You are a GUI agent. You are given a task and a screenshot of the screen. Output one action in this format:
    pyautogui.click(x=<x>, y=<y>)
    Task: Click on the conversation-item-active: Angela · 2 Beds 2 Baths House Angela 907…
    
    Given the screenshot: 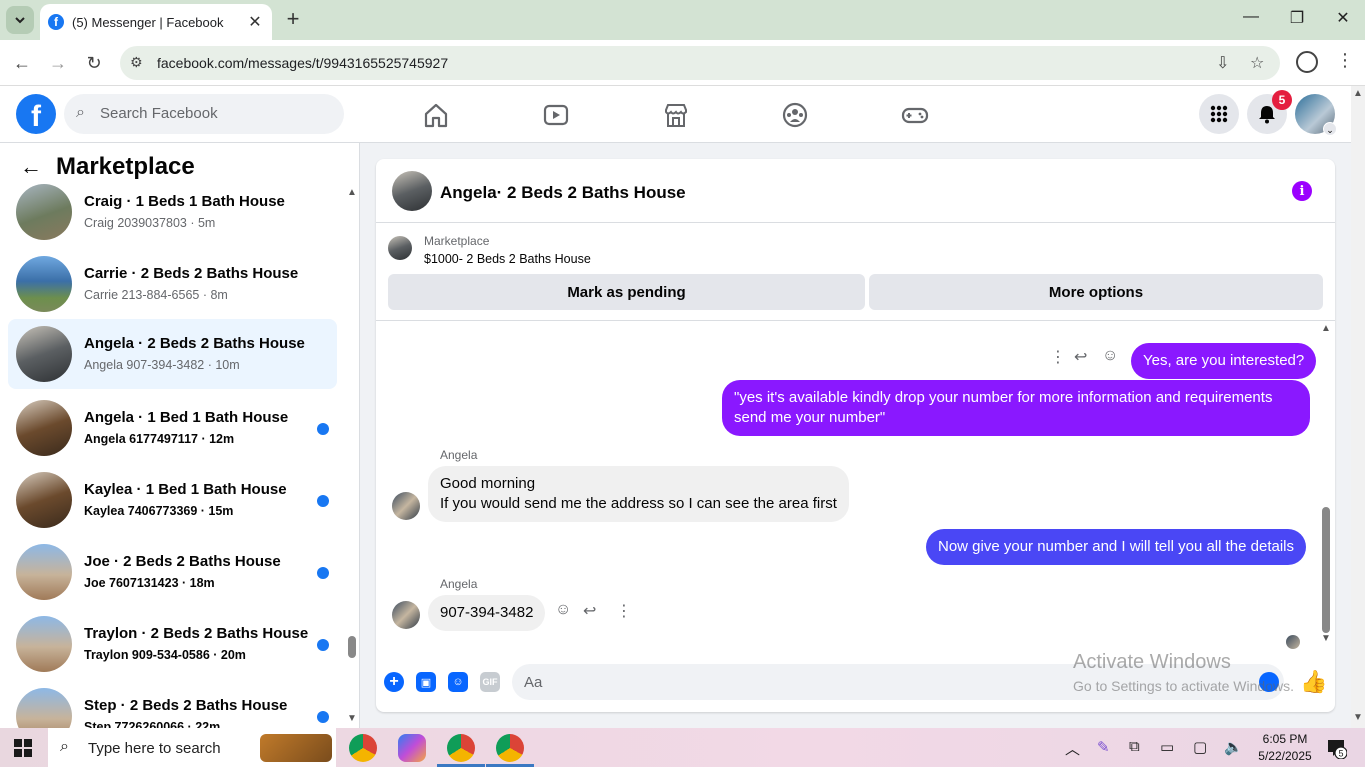 What is the action you would take?
    pyautogui.click(x=172, y=354)
    